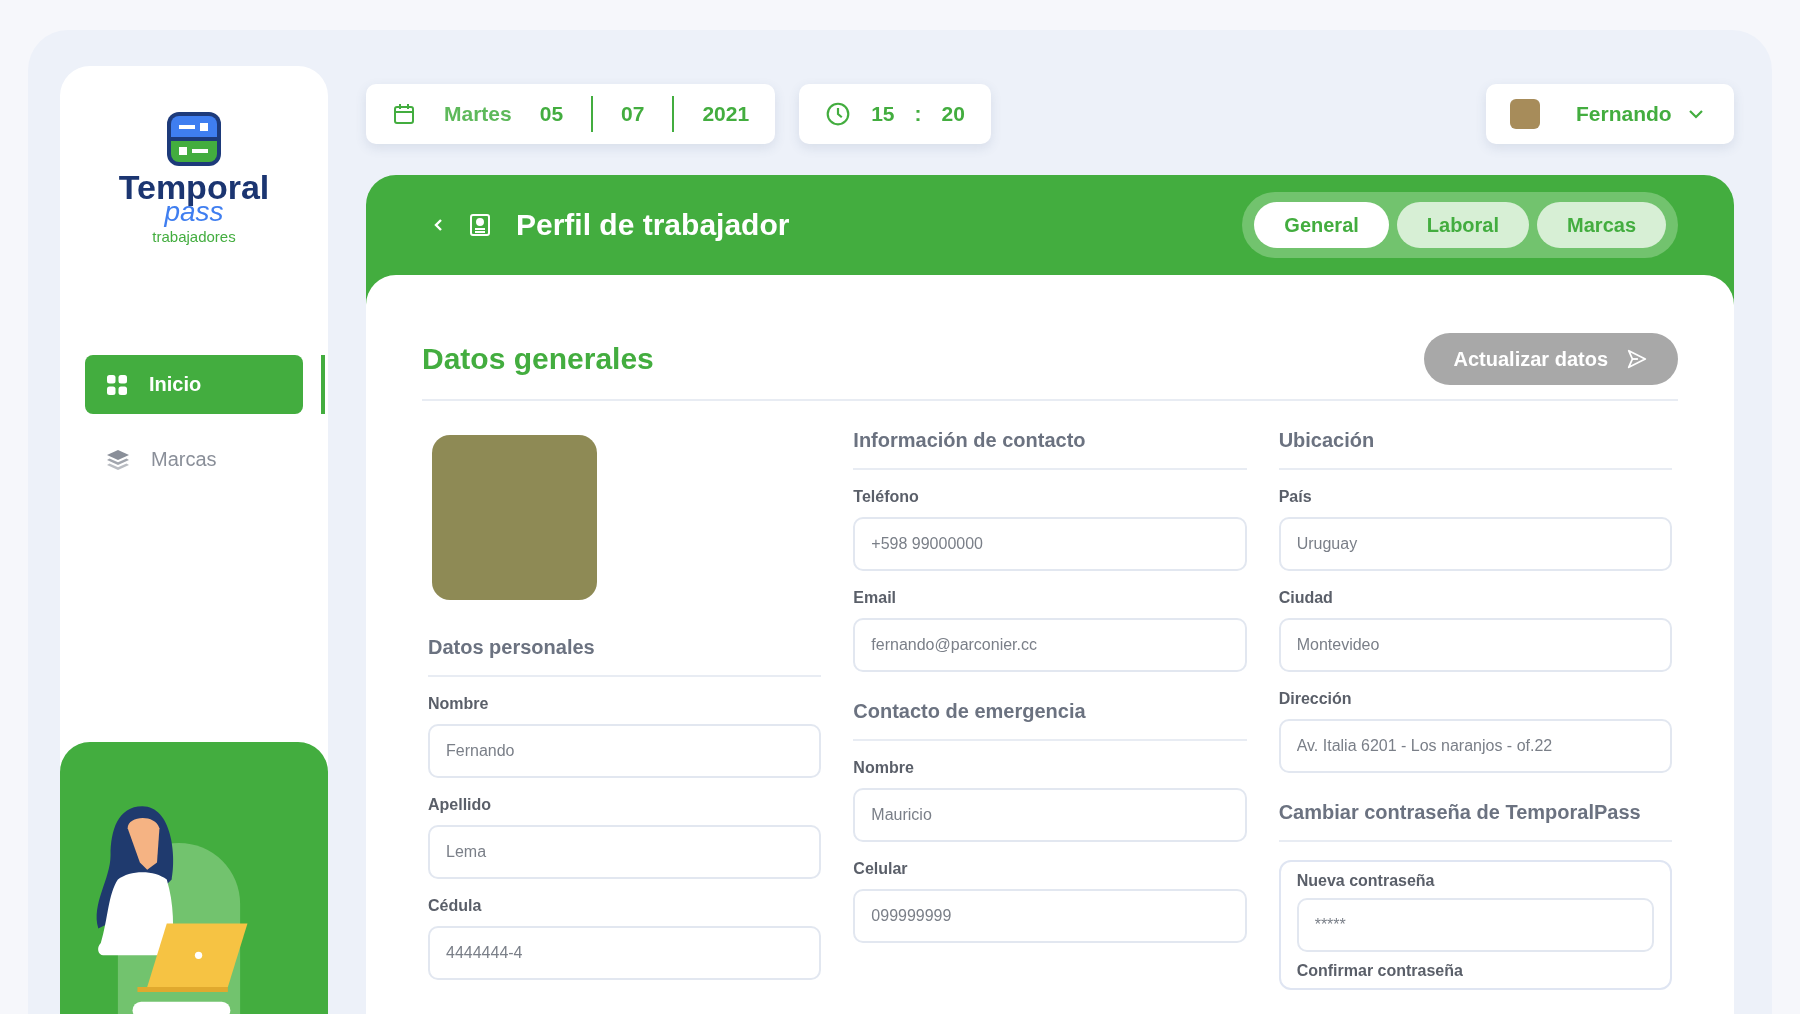 The width and height of the screenshot is (1800, 1014). Describe the element at coordinates (1525, 114) in the screenshot. I see `avatar-placeholder` at that location.